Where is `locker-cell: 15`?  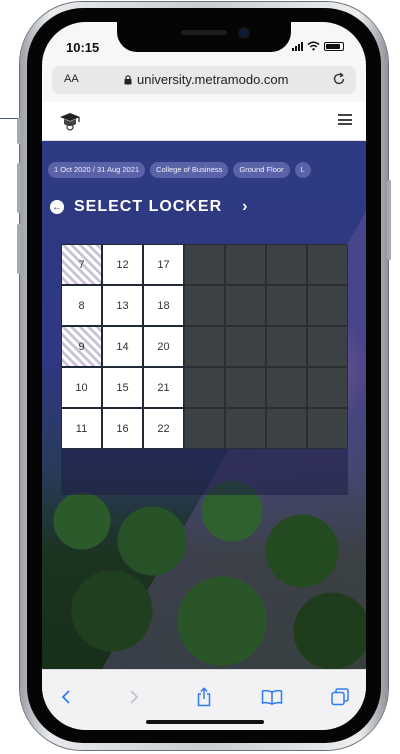
locker-cell: 15 is located at coordinates (122, 387).